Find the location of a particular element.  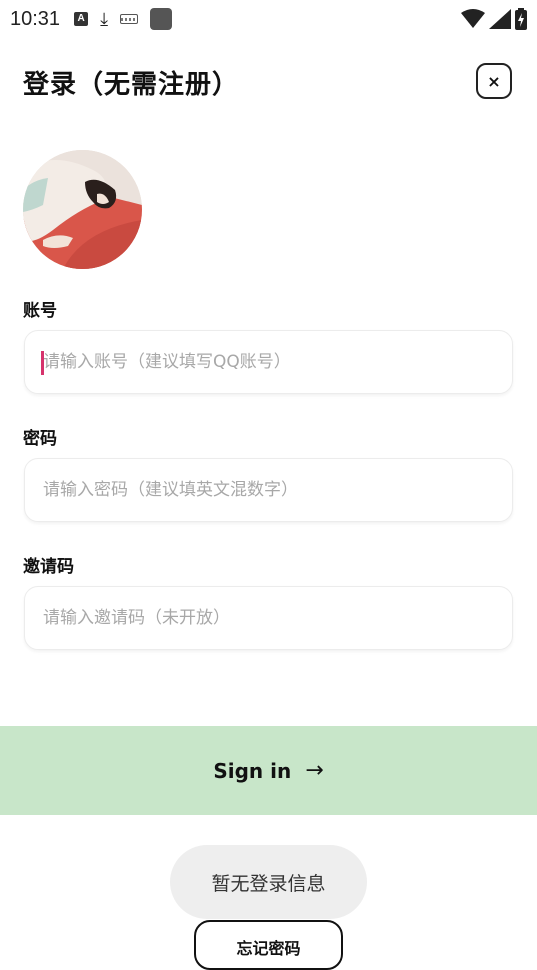

sign-in-button: Sign in → is located at coordinates (268, 770).